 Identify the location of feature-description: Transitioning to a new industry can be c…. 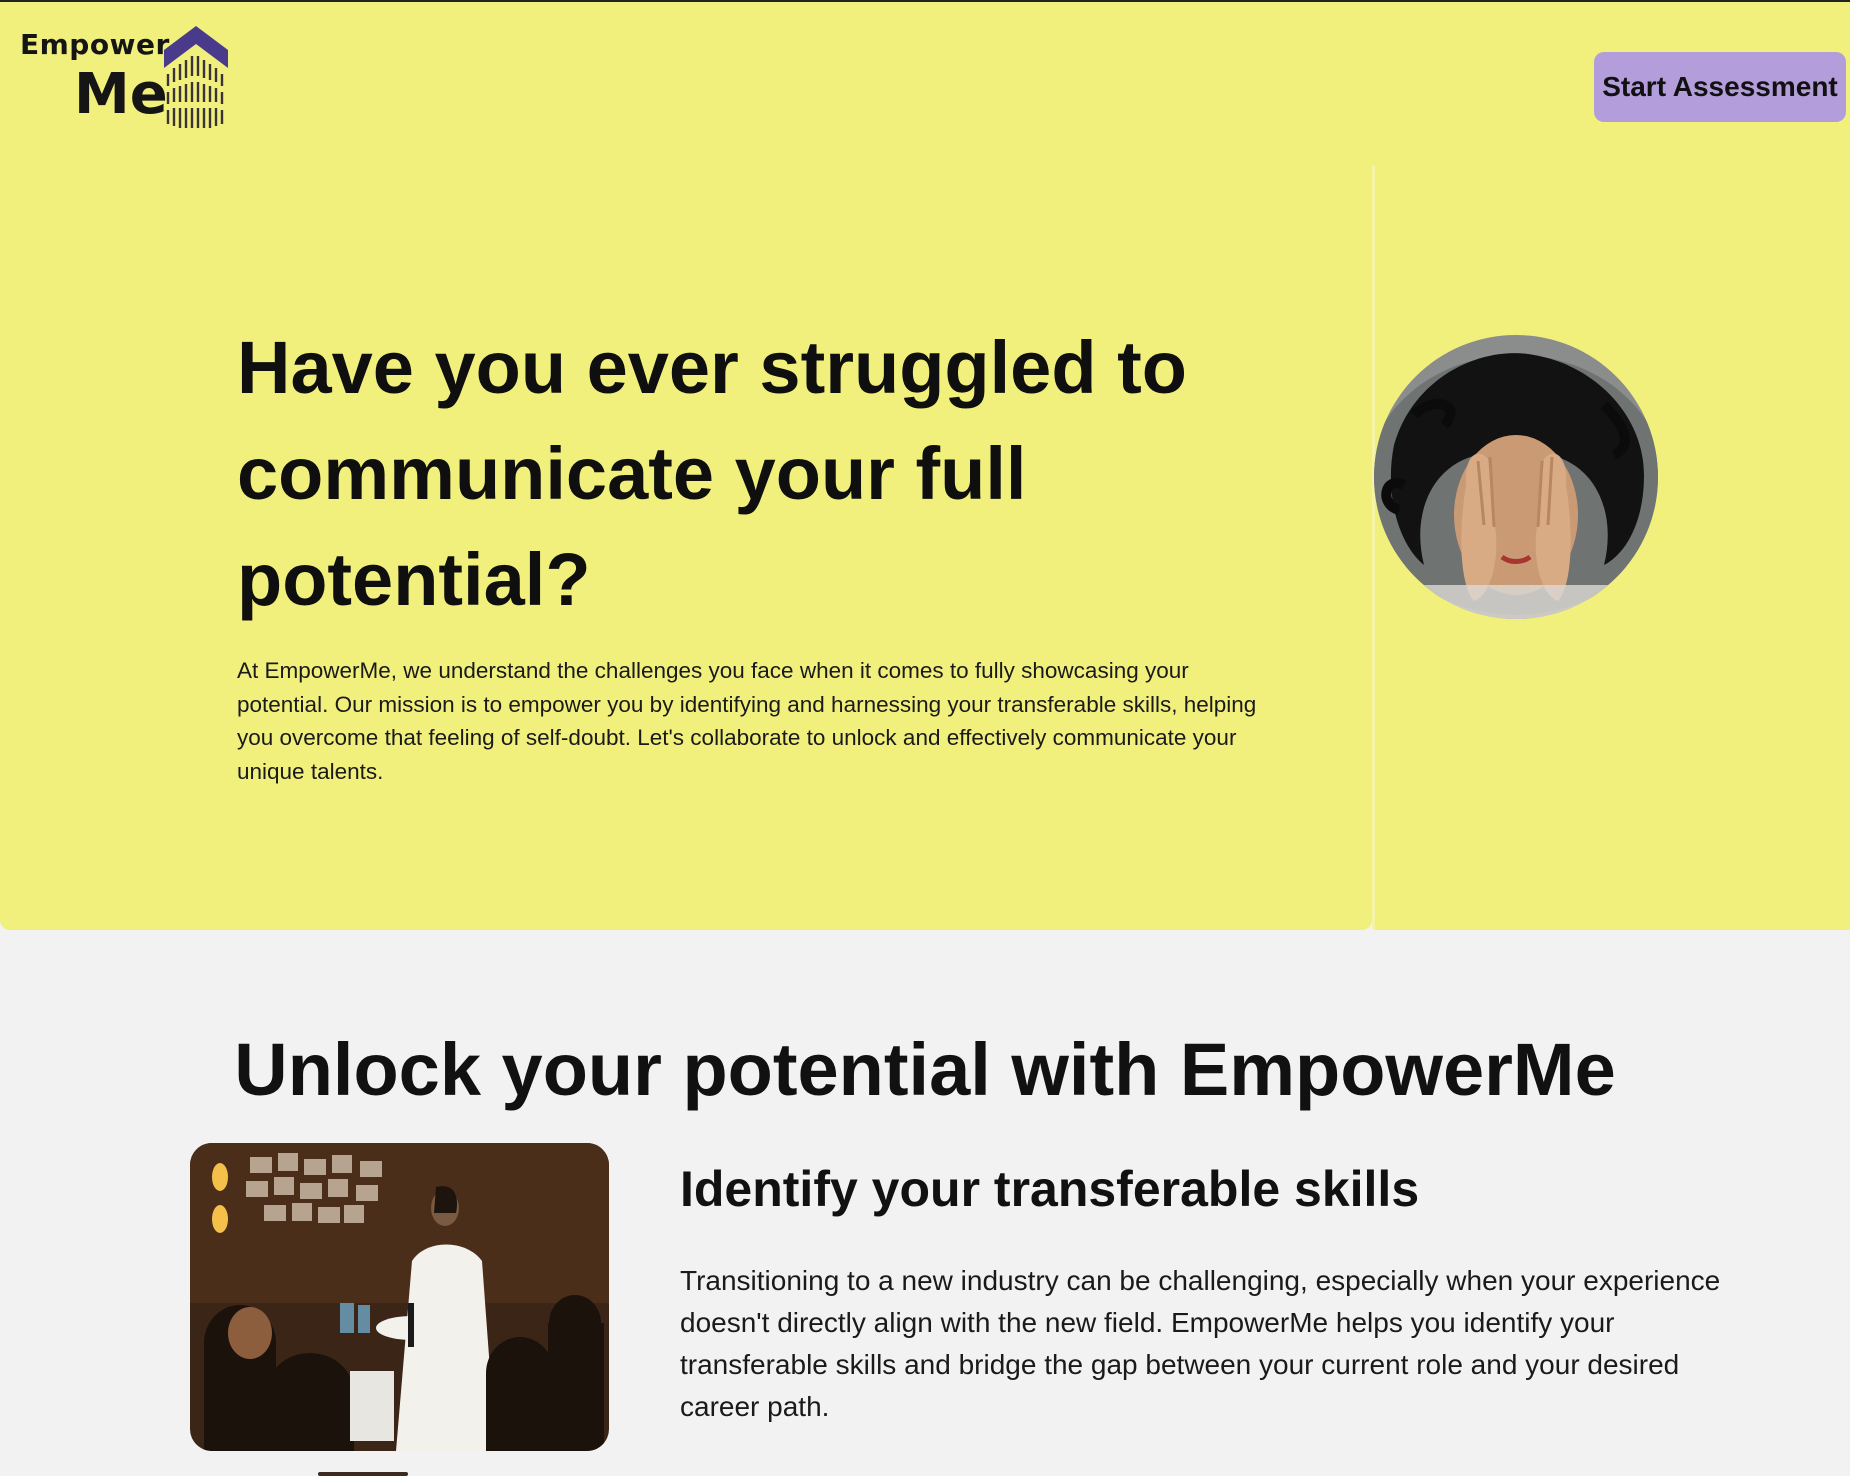
(1200, 1343).